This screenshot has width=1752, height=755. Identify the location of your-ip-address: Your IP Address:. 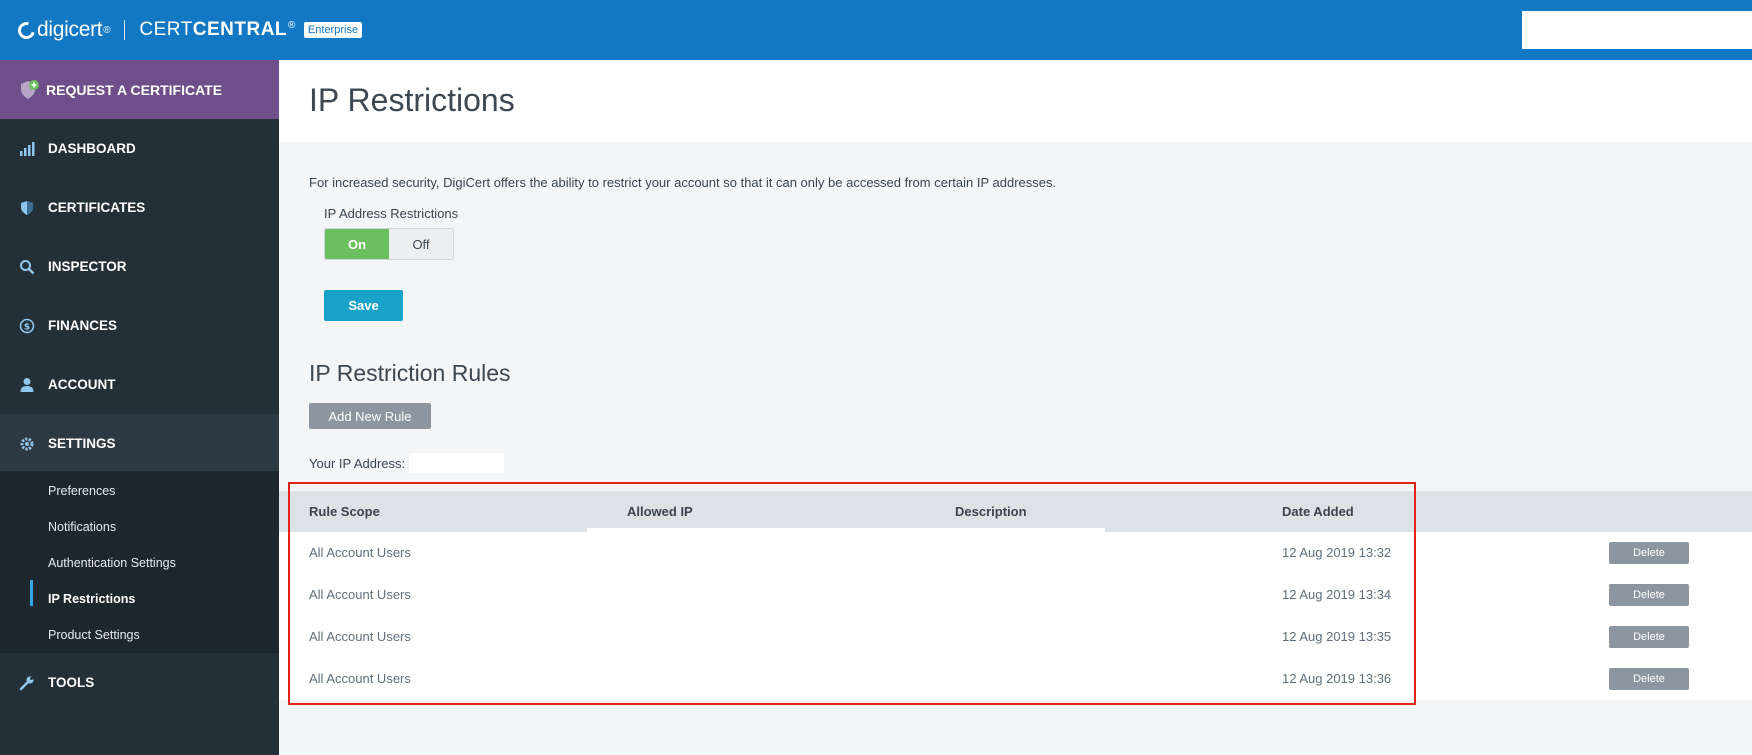
(407, 463).